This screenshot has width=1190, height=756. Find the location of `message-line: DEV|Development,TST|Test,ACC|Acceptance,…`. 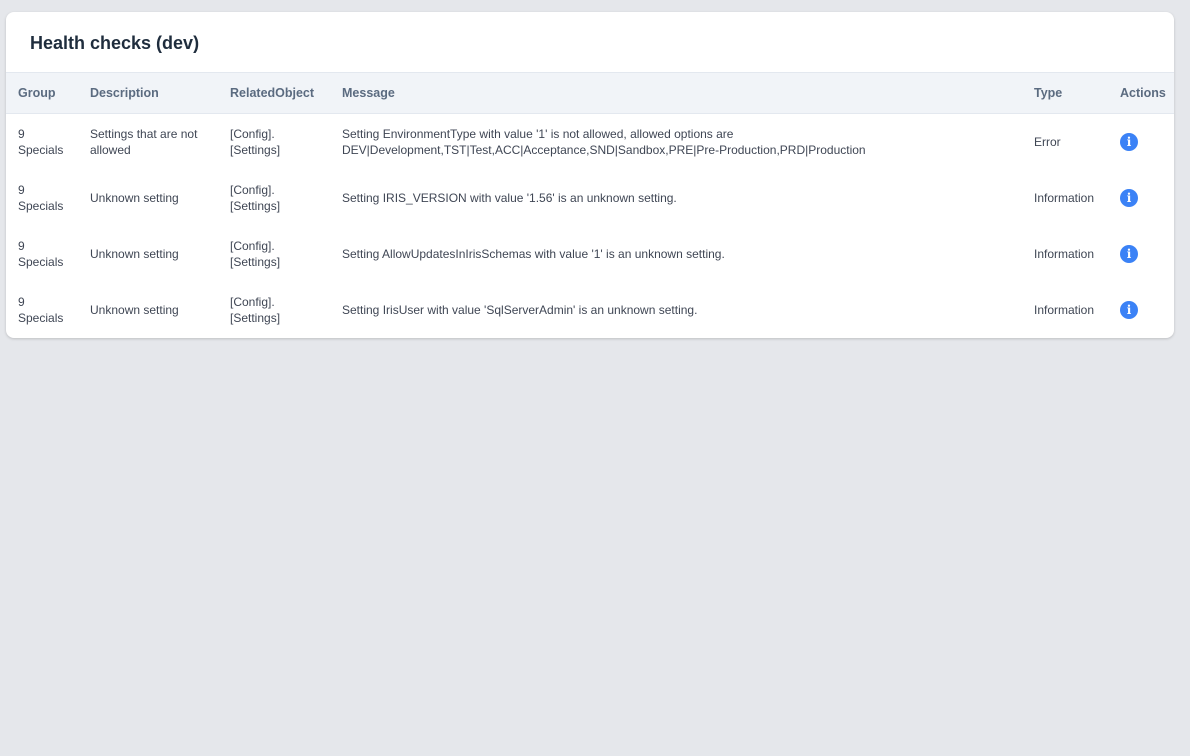

message-line: DEV|Development,TST|Test,ACC|Acceptance,… is located at coordinates (604, 149).